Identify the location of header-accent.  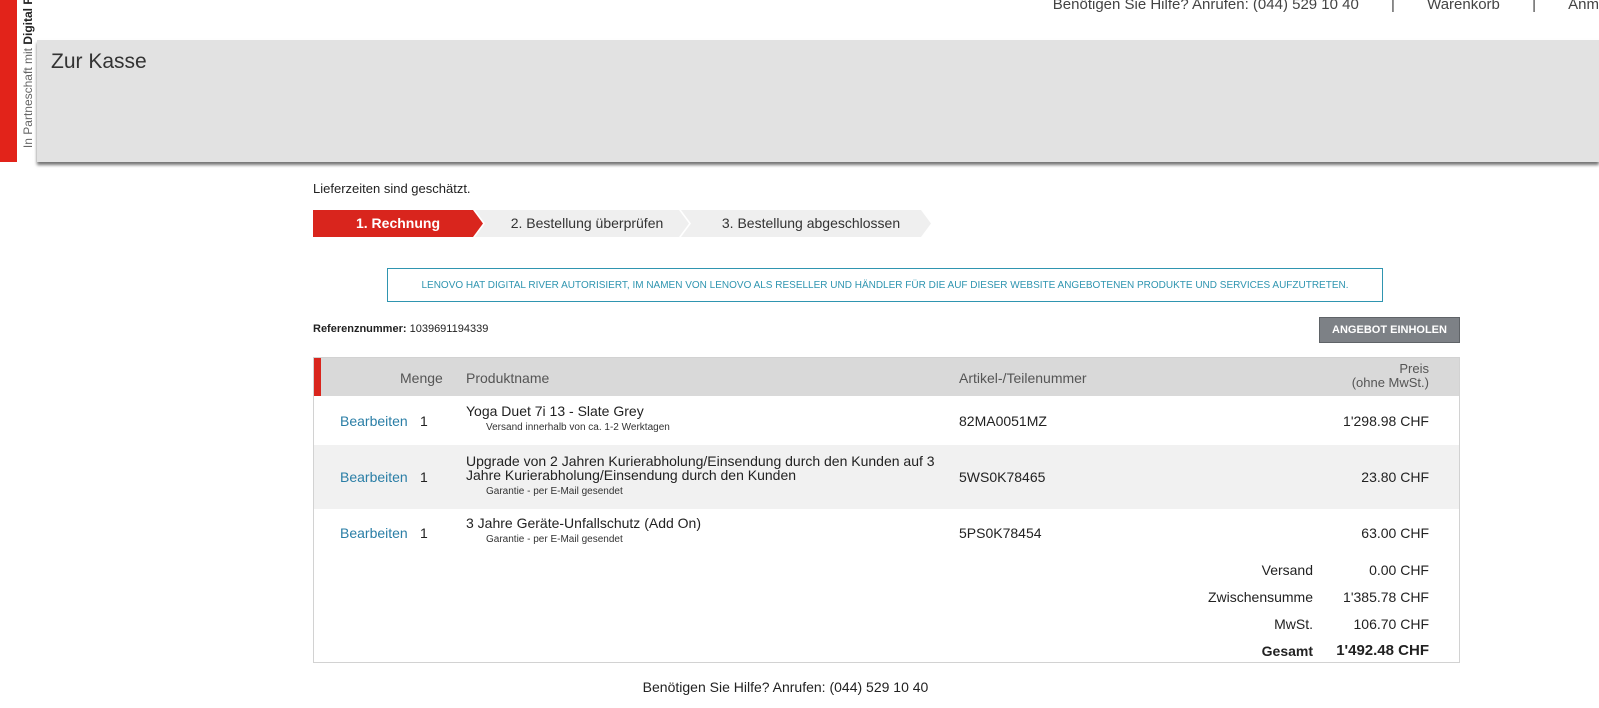
(317, 377).